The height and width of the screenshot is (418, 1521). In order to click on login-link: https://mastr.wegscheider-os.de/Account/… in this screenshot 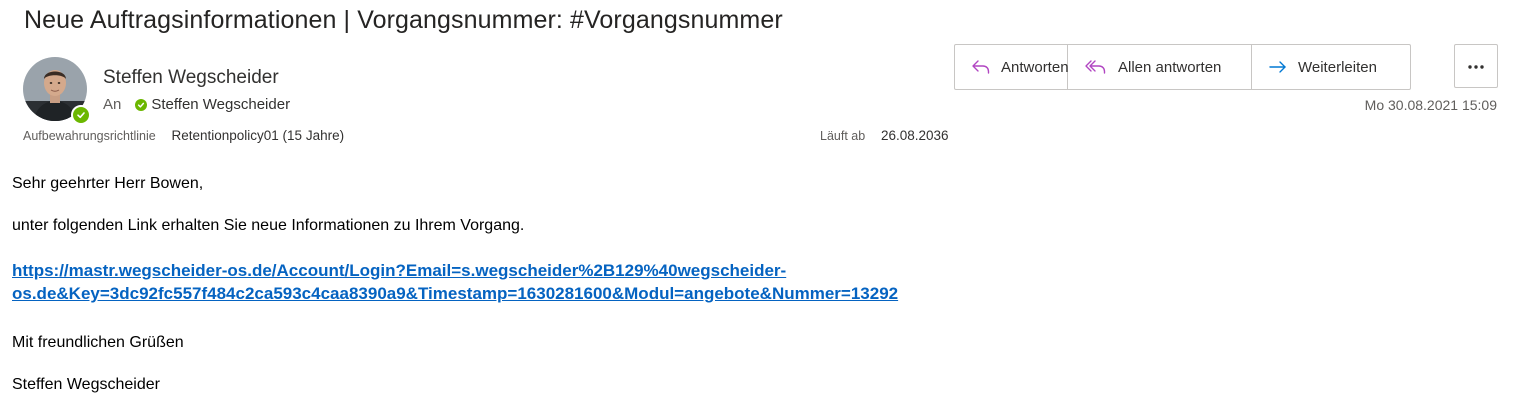, I will do `click(455, 282)`.